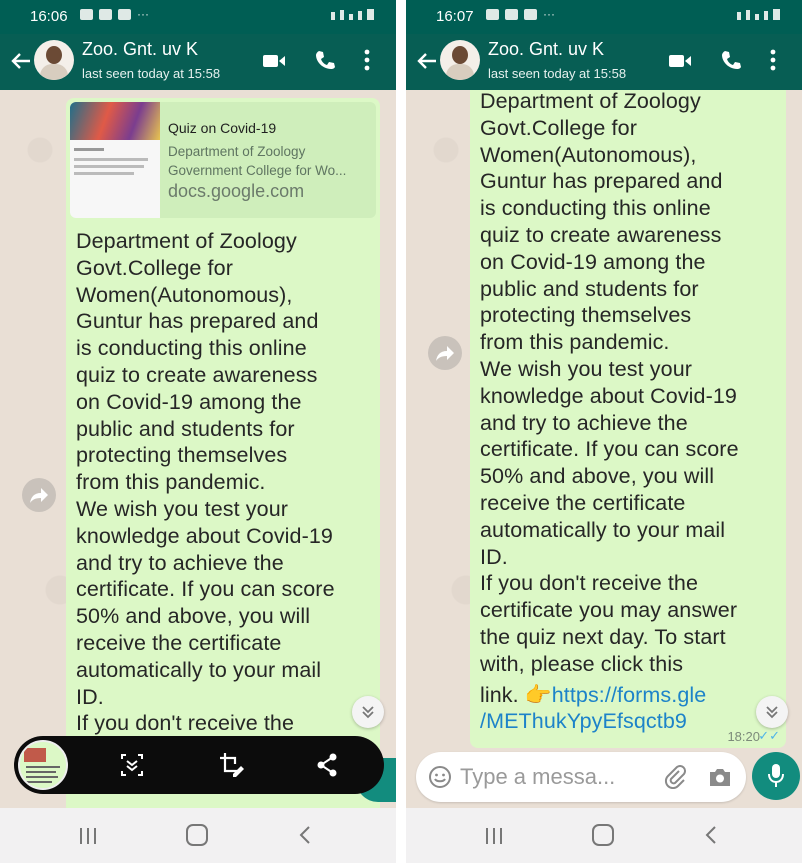  What do you see at coordinates (520, 14) in the screenshot?
I see `notification-icons: ···` at bounding box center [520, 14].